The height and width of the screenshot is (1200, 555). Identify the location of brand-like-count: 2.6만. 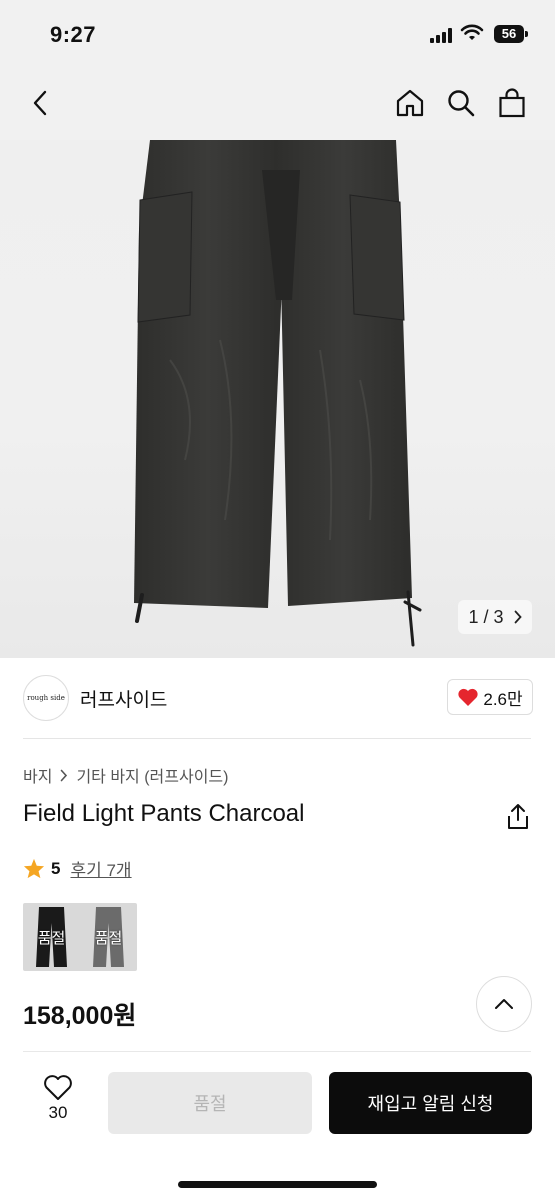
(503, 699).